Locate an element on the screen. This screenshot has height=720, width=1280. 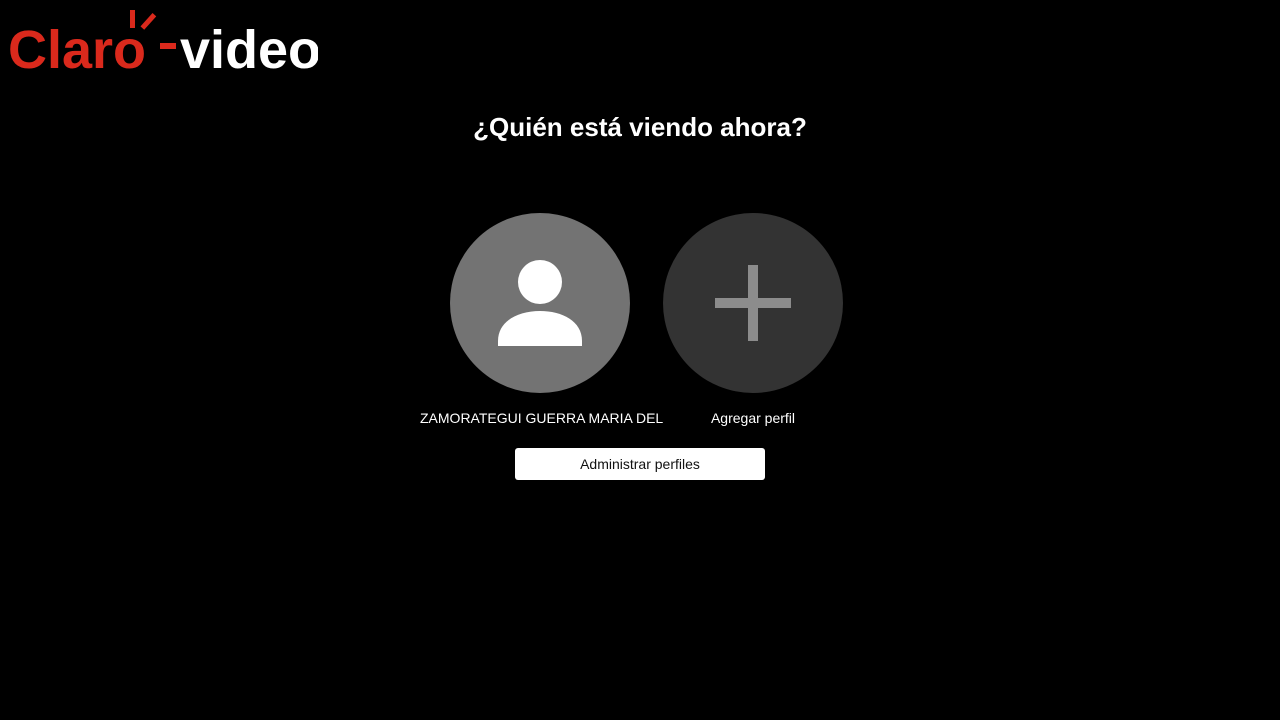
profile-name: ZAMORATEGUI GUERRA MARIA DEL is located at coordinates (542, 418).